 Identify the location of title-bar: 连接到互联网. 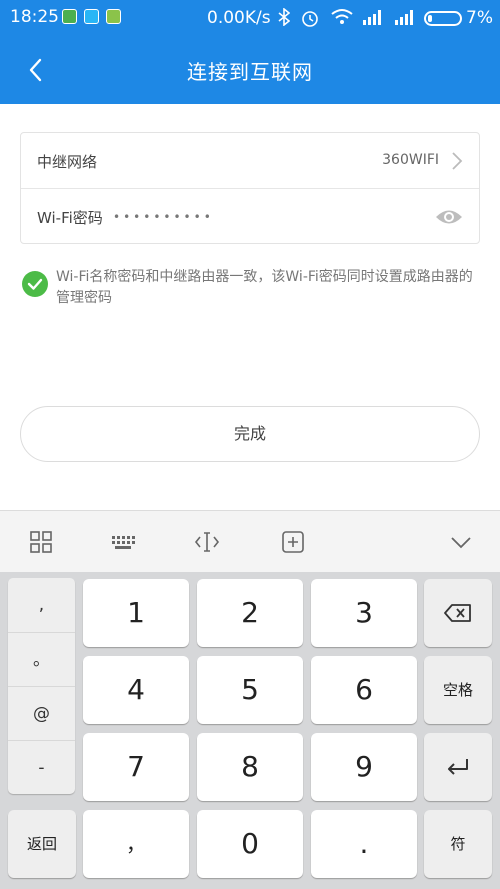
(250, 70).